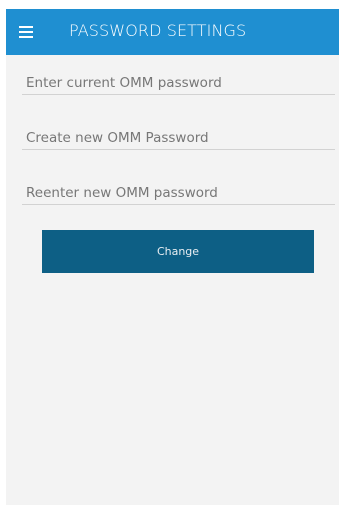 The image size is (344, 514). What do you see at coordinates (178, 138) in the screenshot?
I see `new-password-field` at bounding box center [178, 138].